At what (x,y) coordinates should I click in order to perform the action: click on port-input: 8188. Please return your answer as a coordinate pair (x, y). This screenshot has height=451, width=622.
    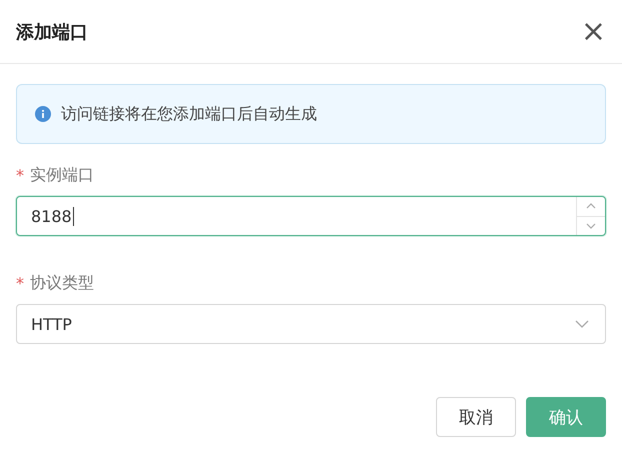
    Looking at the image, I should click on (311, 216).